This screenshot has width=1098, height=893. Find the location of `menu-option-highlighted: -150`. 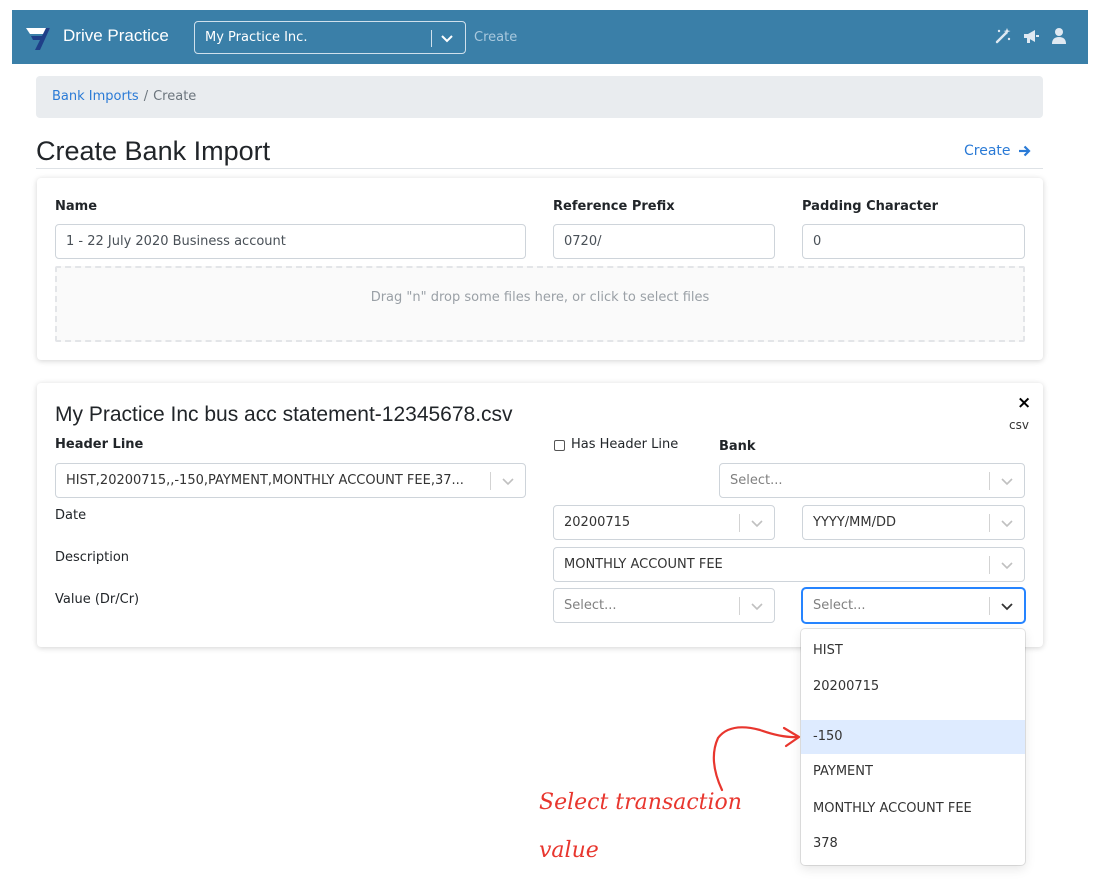

menu-option-highlighted: -150 is located at coordinates (913, 737).